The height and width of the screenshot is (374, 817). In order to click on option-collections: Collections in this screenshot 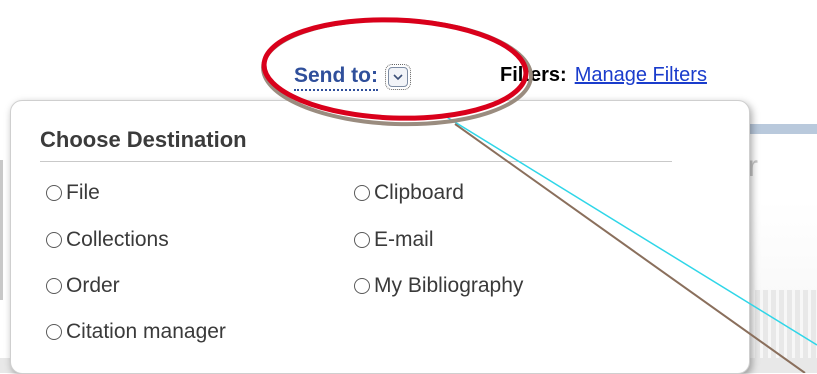, I will do `click(107, 240)`.